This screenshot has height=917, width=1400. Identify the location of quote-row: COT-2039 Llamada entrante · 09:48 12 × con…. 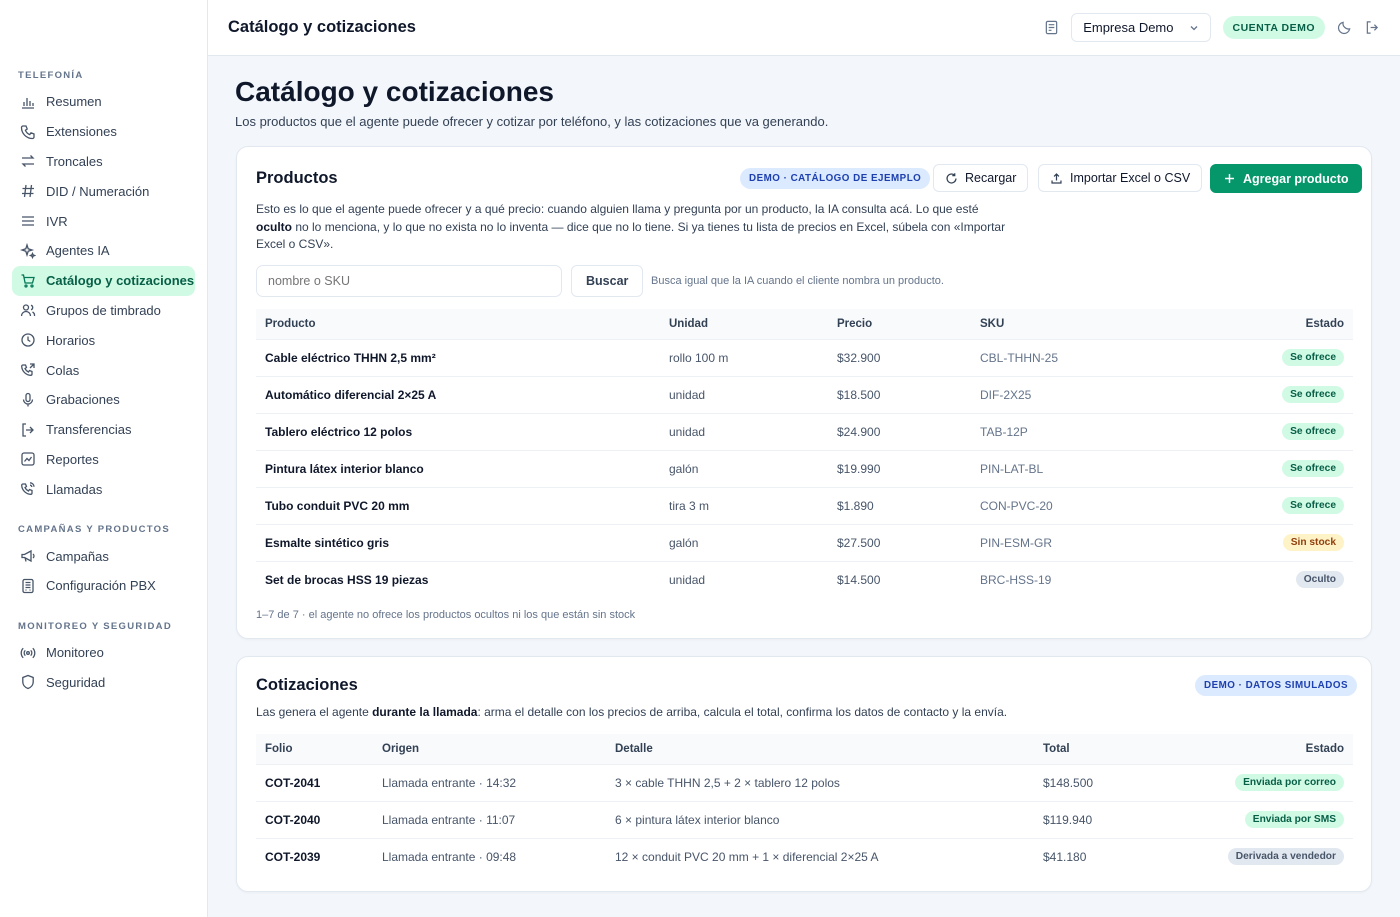
(804, 856).